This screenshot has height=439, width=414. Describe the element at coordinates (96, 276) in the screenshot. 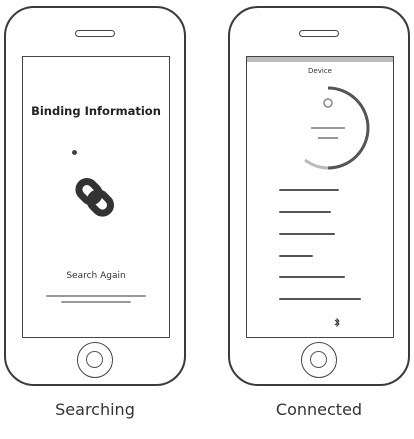

I see `search-again-button: Search Again` at that location.